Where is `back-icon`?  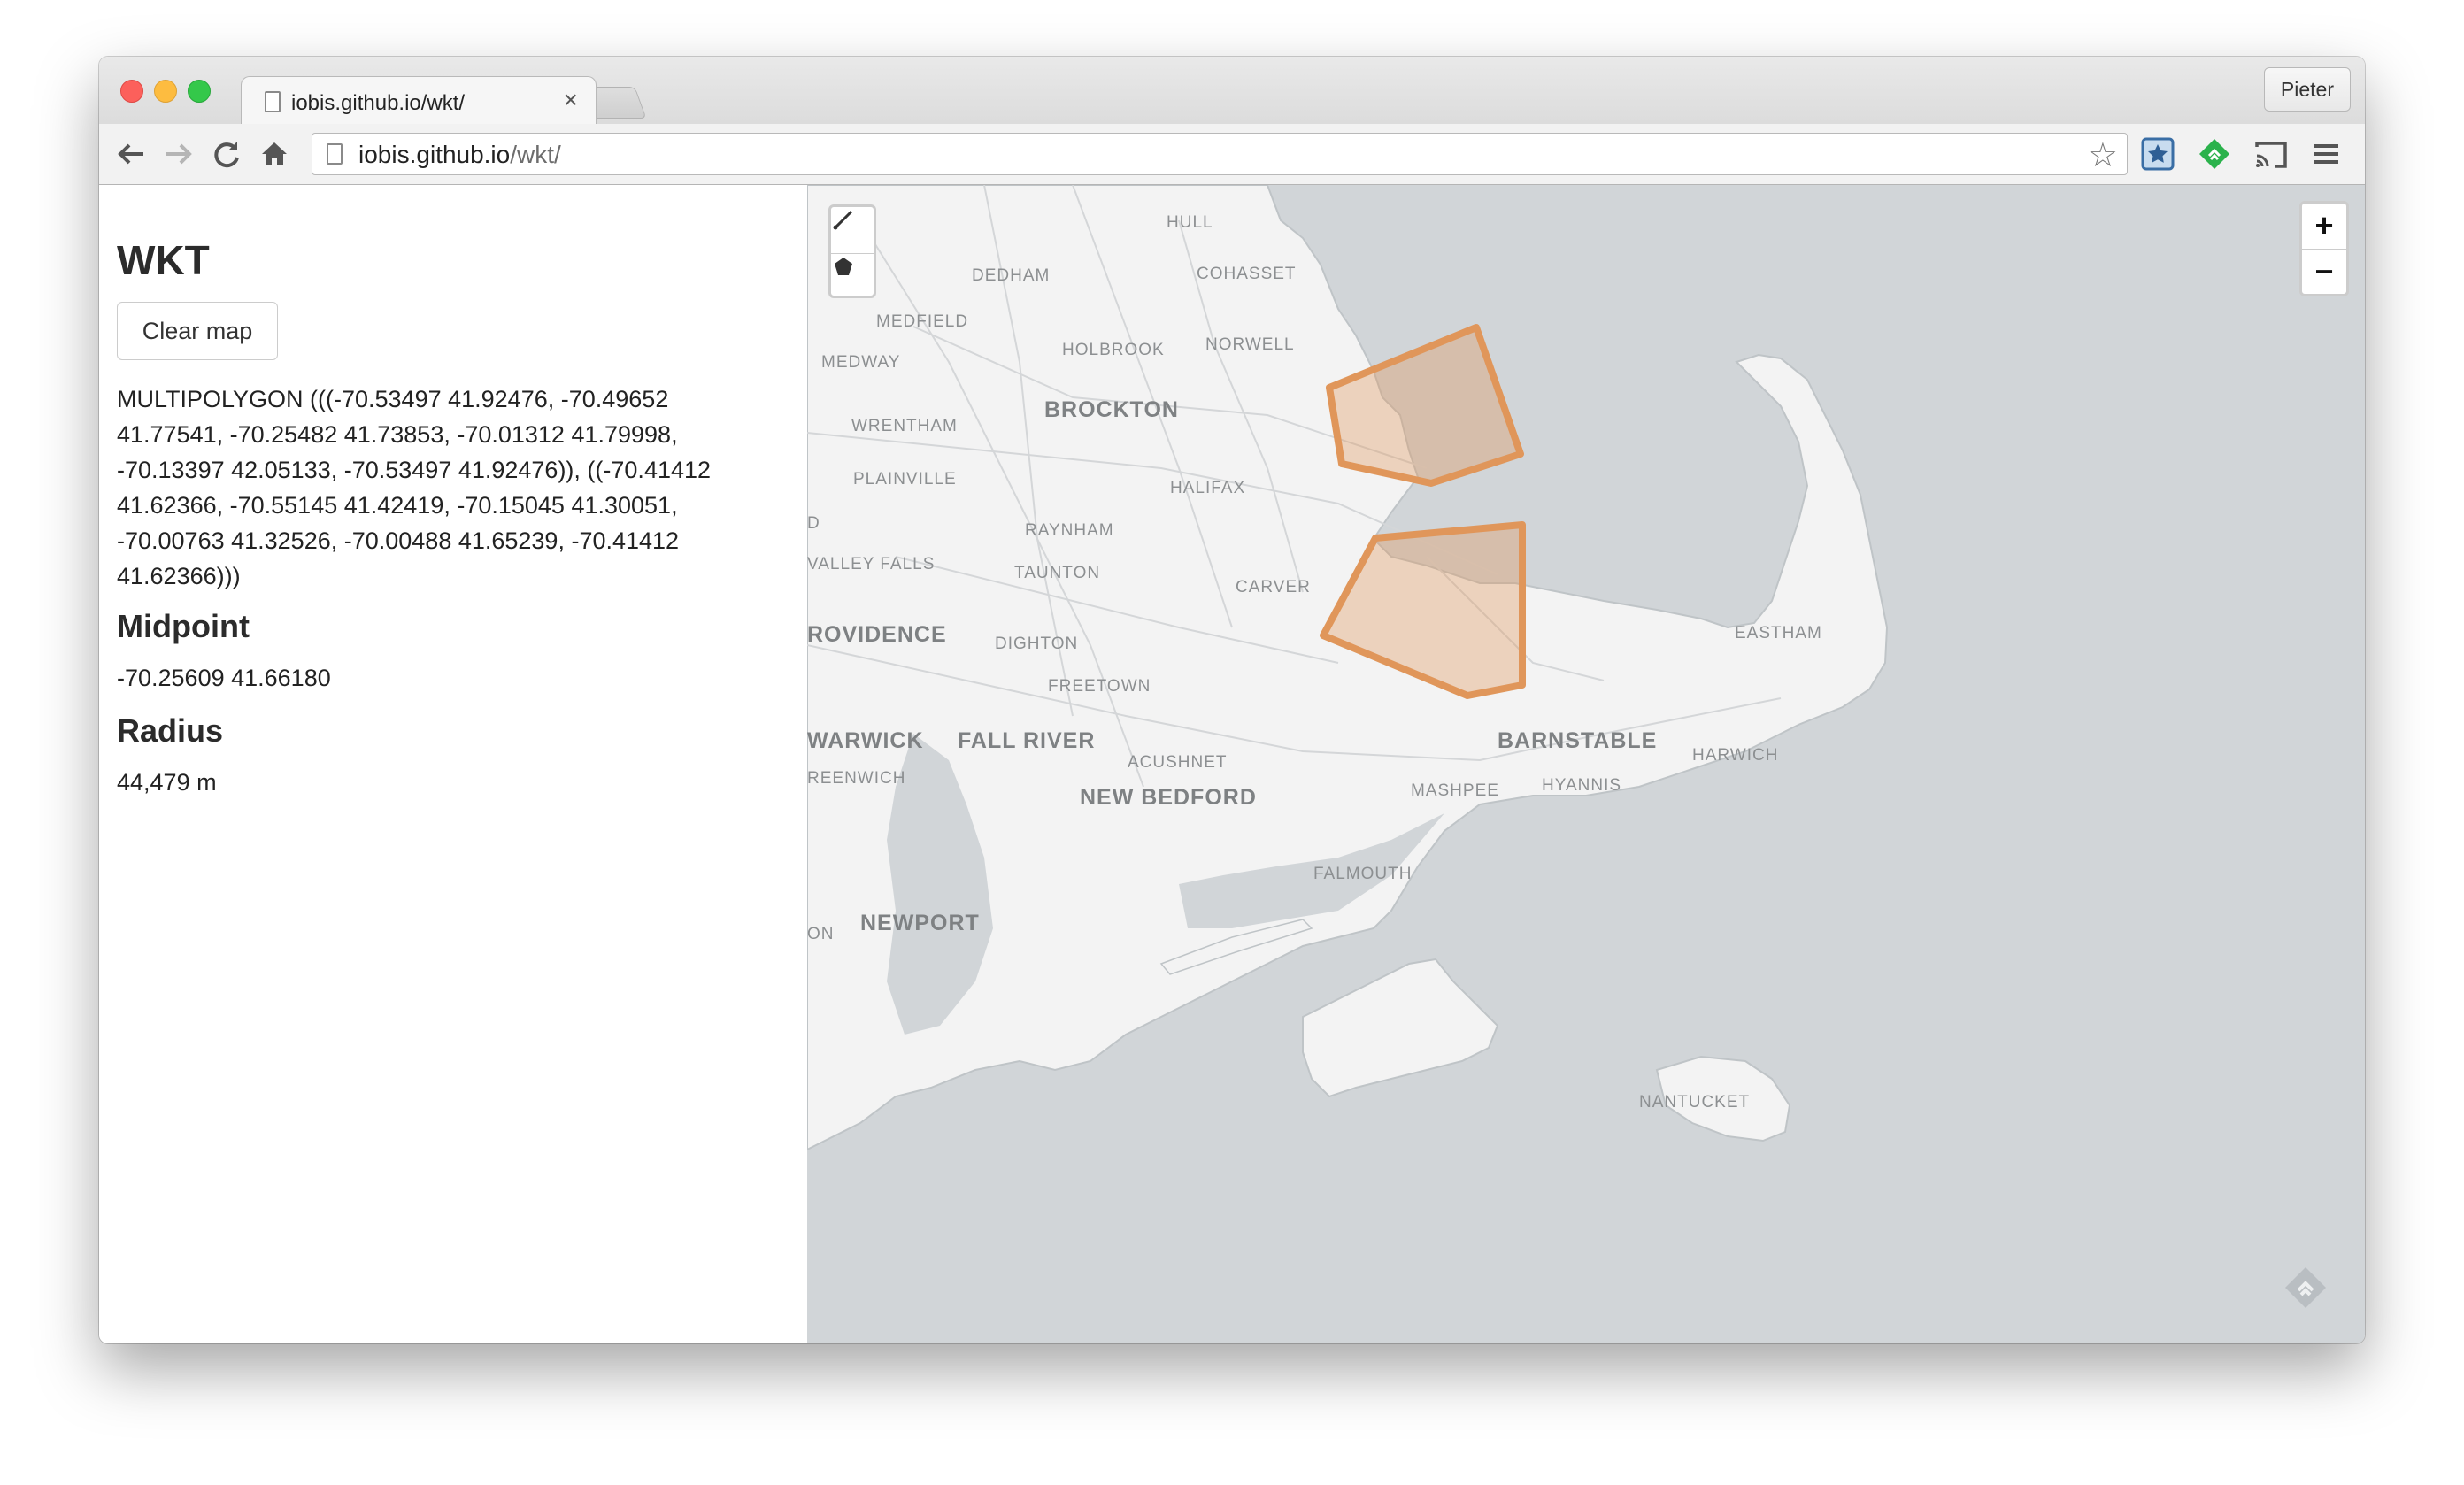
back-icon is located at coordinates (131, 154).